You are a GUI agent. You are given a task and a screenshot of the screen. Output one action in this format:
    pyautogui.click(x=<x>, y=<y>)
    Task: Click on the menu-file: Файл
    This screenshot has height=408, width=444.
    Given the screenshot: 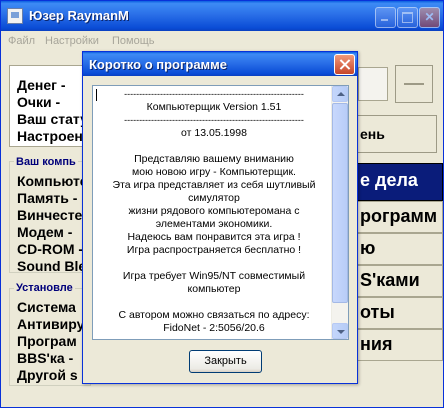 What is the action you would take?
    pyautogui.click(x=21, y=41)
    